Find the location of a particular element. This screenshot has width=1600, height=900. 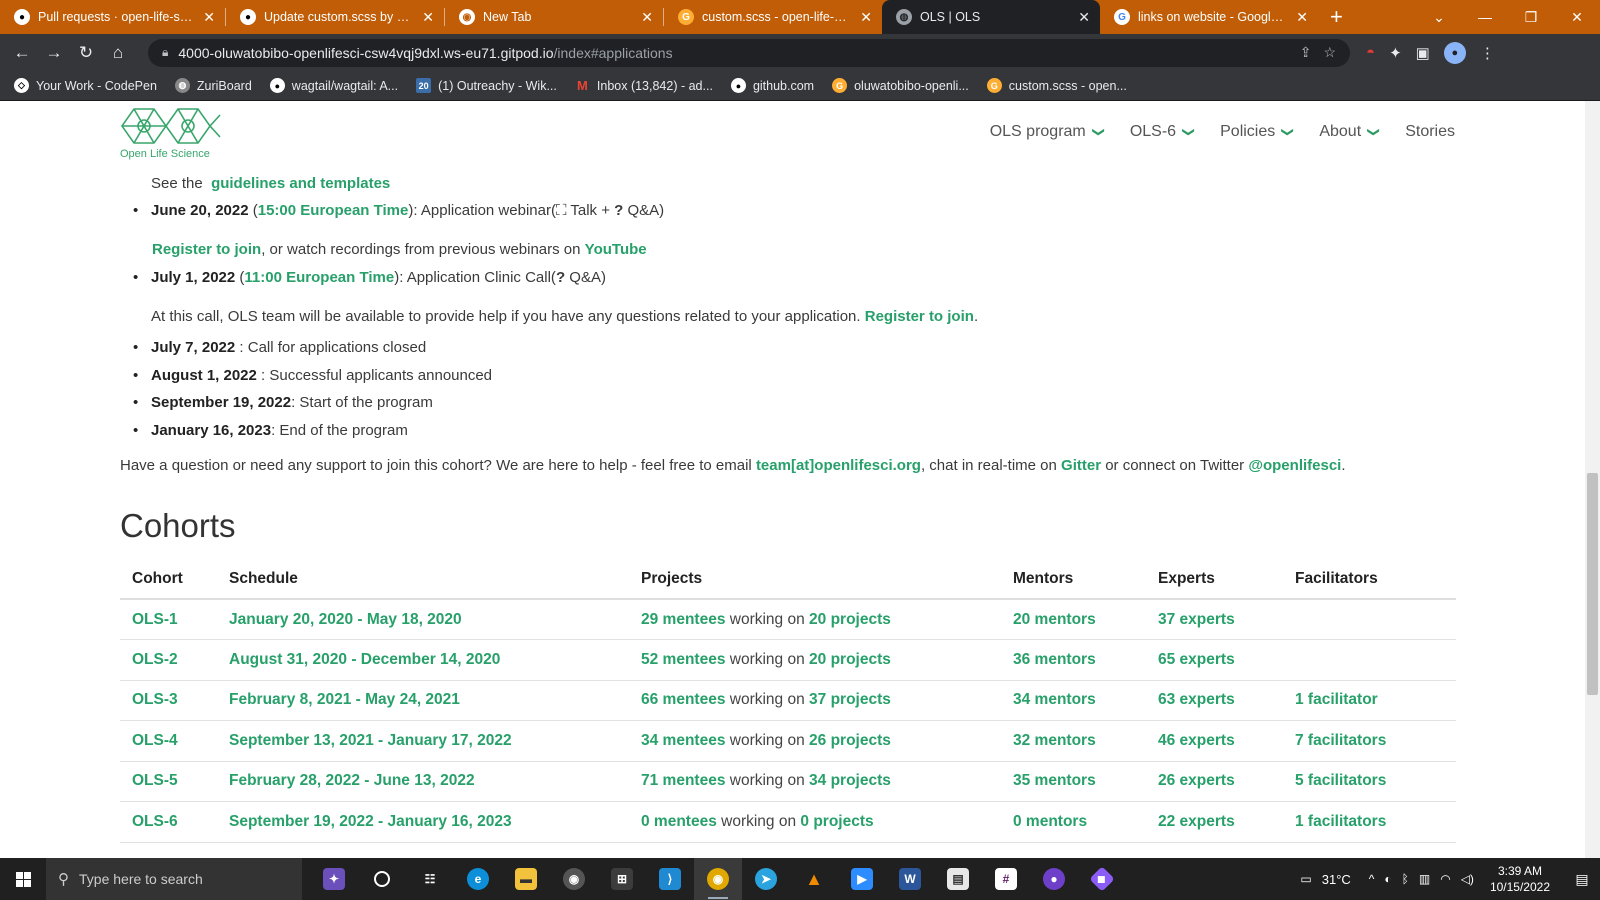

word-icon: W is located at coordinates (910, 879).